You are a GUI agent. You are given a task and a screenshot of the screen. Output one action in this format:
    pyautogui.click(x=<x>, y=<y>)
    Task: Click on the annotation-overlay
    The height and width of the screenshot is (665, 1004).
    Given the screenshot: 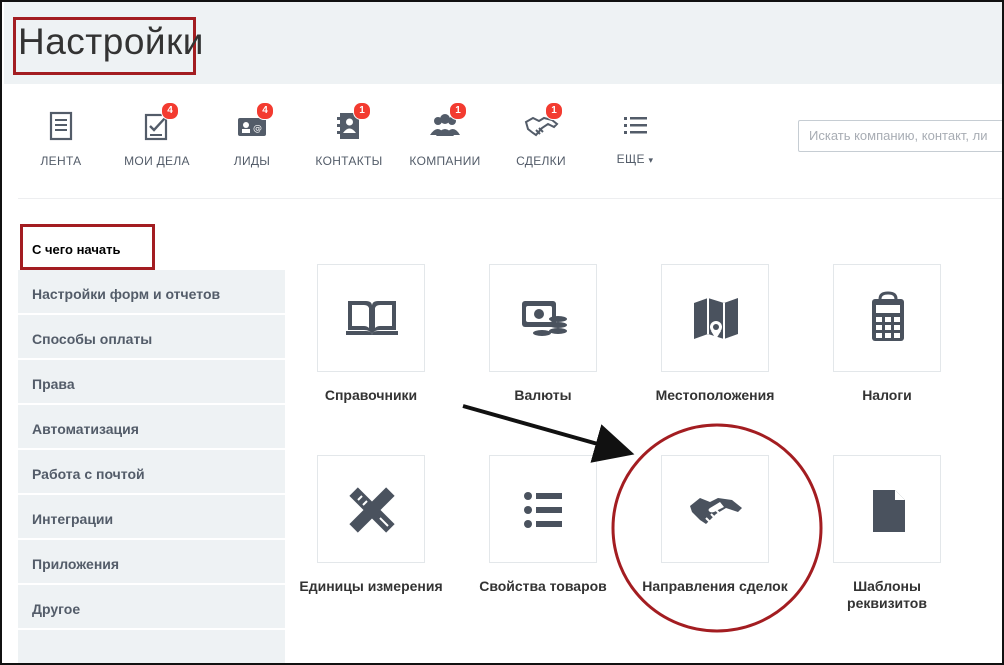 What is the action you would take?
    pyautogui.click(x=642, y=518)
    